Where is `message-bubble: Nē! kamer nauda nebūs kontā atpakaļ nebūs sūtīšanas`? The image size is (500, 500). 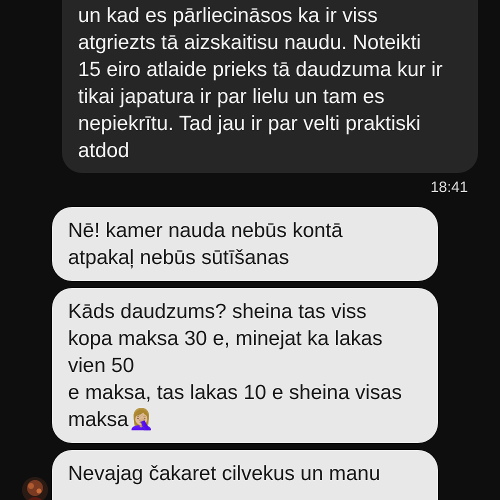 message-bubble: Nē! kamer nauda nebūs kontā atpakaļ nebūs sūtīšanas is located at coordinates (245, 244).